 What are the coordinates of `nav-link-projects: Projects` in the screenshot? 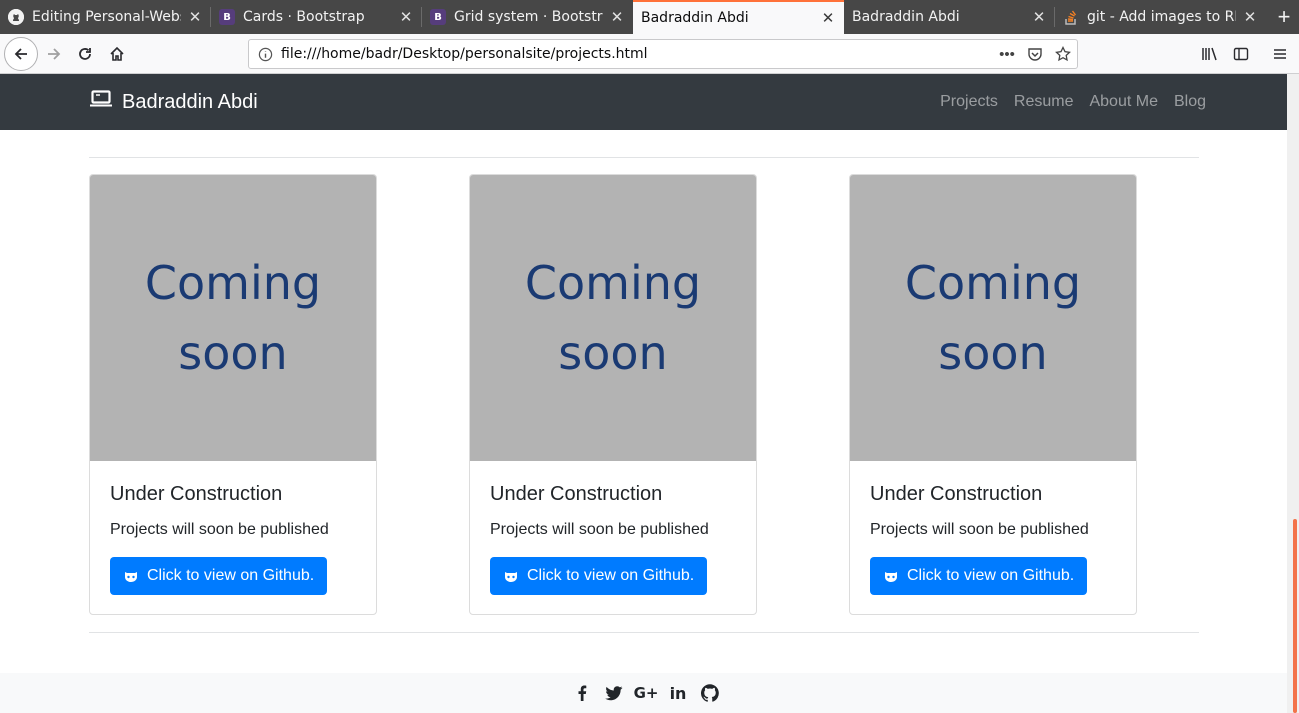 It's located at (969, 102).